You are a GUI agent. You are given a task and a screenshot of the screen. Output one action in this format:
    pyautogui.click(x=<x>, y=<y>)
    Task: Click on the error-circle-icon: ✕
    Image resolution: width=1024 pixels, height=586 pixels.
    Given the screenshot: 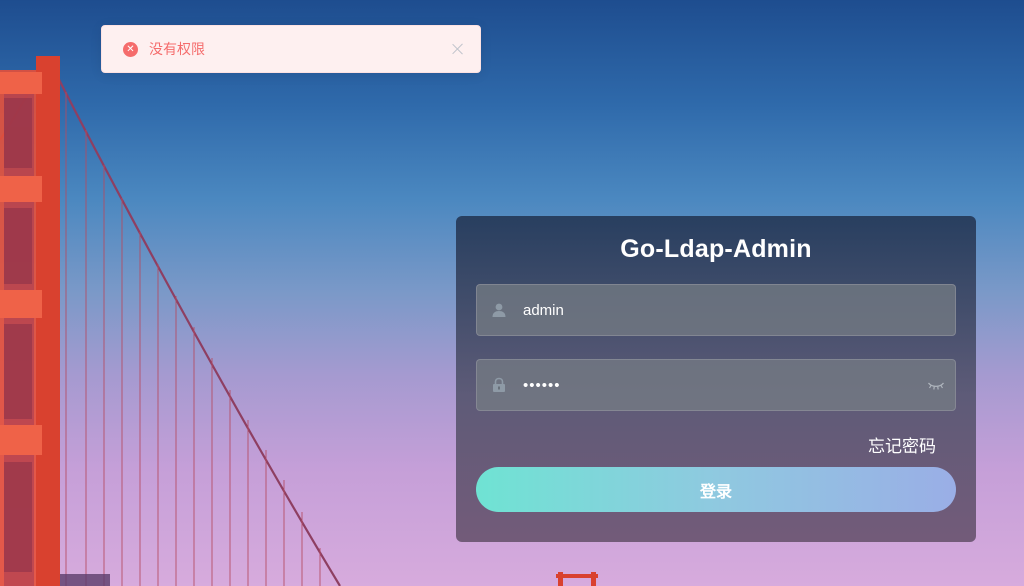 What is the action you would take?
    pyautogui.click(x=130, y=49)
    